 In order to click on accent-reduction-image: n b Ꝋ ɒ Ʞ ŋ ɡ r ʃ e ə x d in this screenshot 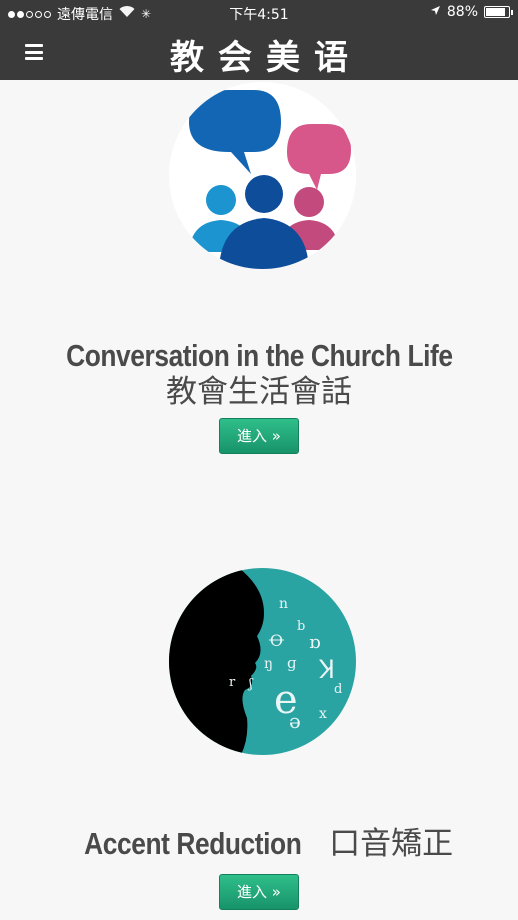, I will do `click(262, 661)`.